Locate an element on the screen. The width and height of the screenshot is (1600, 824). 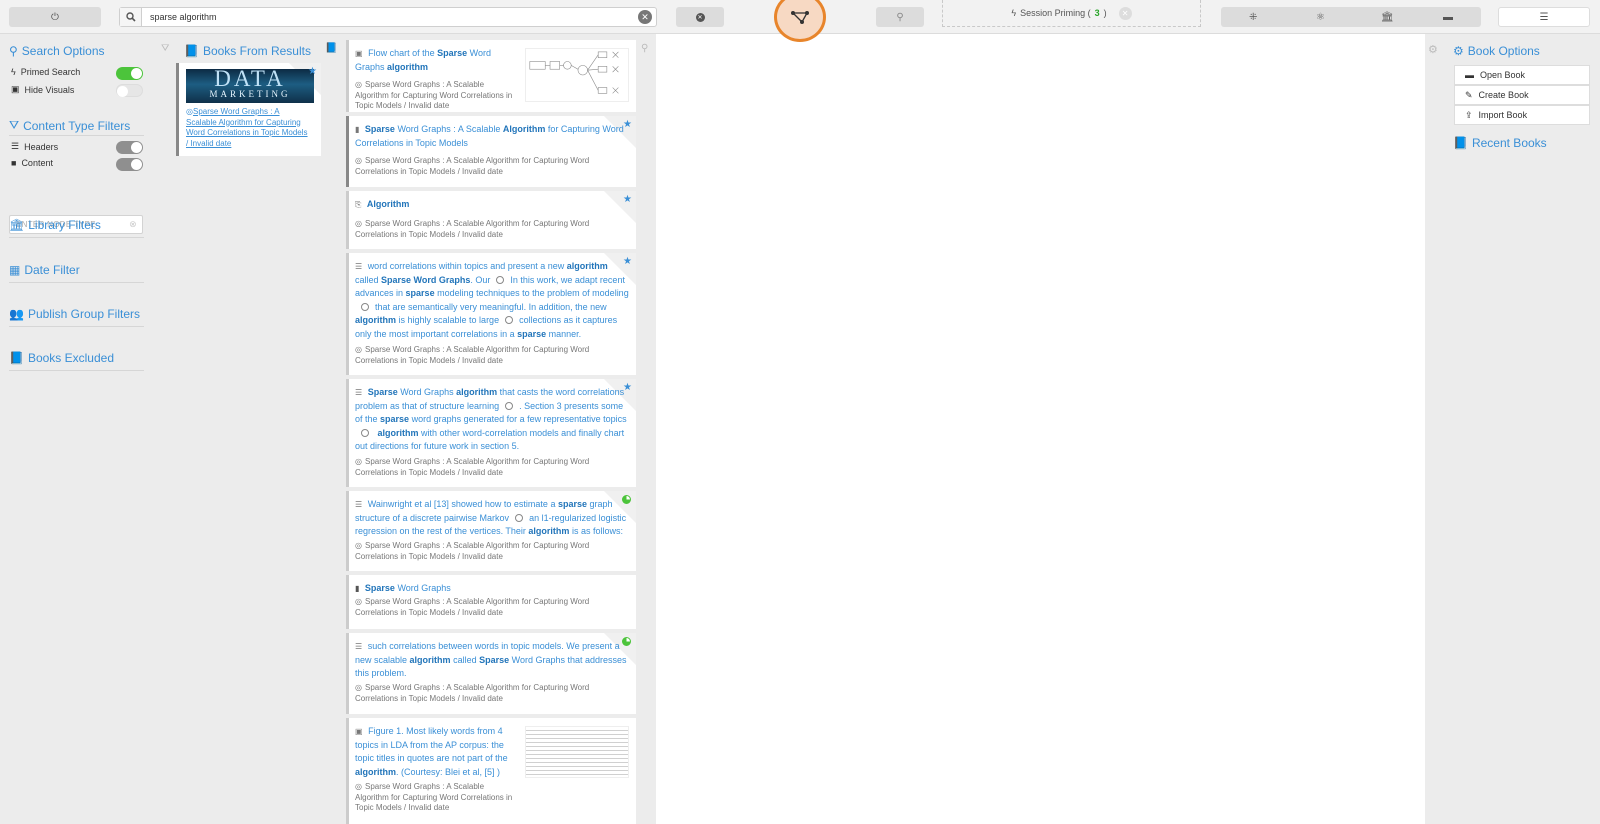
menu-button: ☰ is located at coordinates (1544, 17).